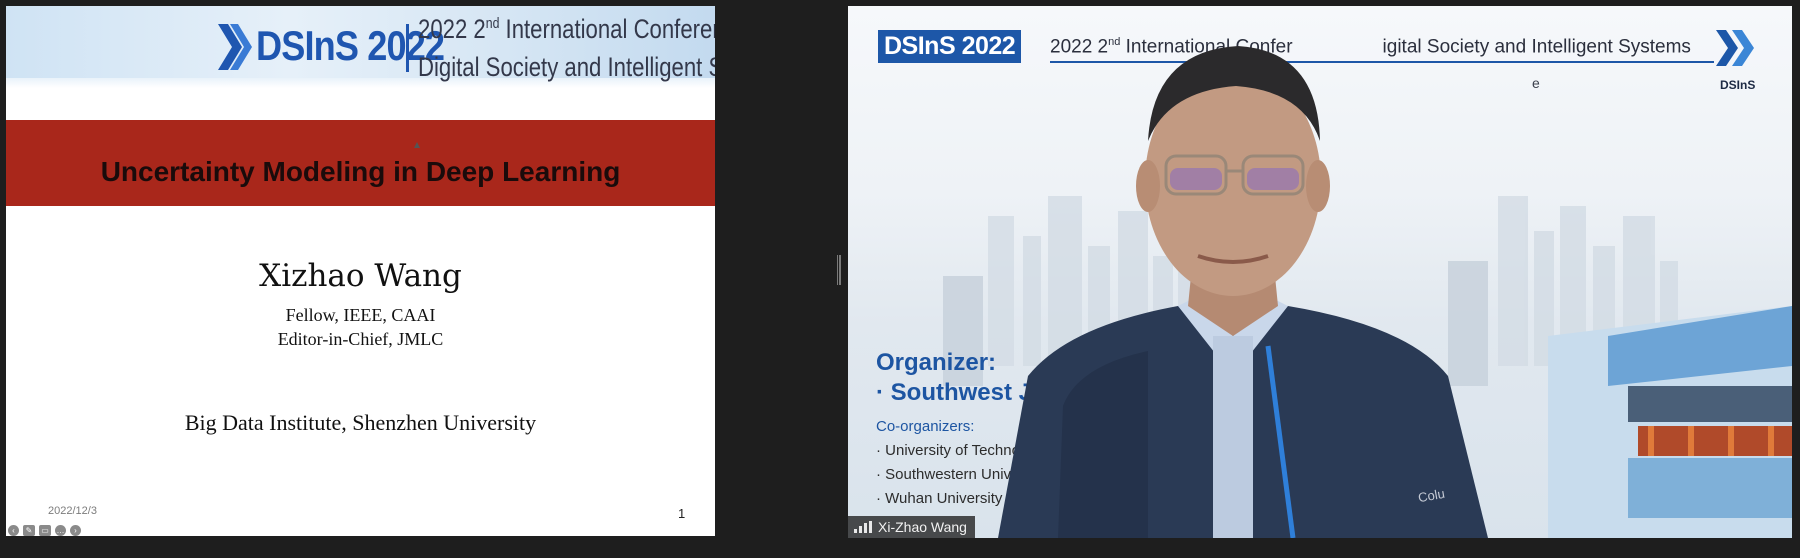  I want to click on institute: Big Data Institute, Shenzhen University, so click(360, 422).